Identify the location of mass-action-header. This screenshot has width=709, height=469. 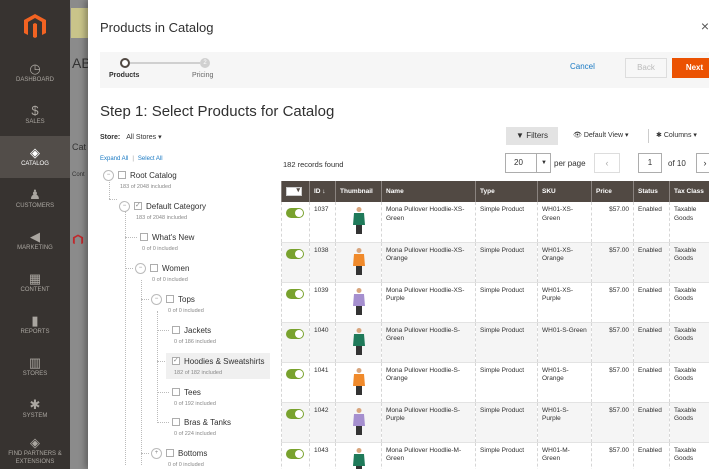
(295, 191).